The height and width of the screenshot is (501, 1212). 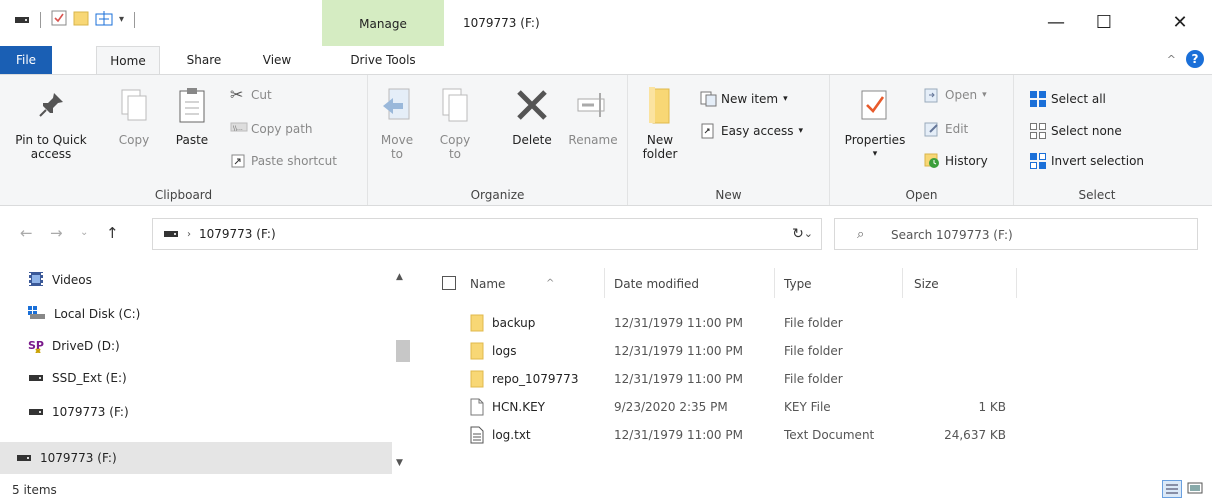 What do you see at coordinates (843, 284) in the screenshot?
I see `column-header-type: Type` at bounding box center [843, 284].